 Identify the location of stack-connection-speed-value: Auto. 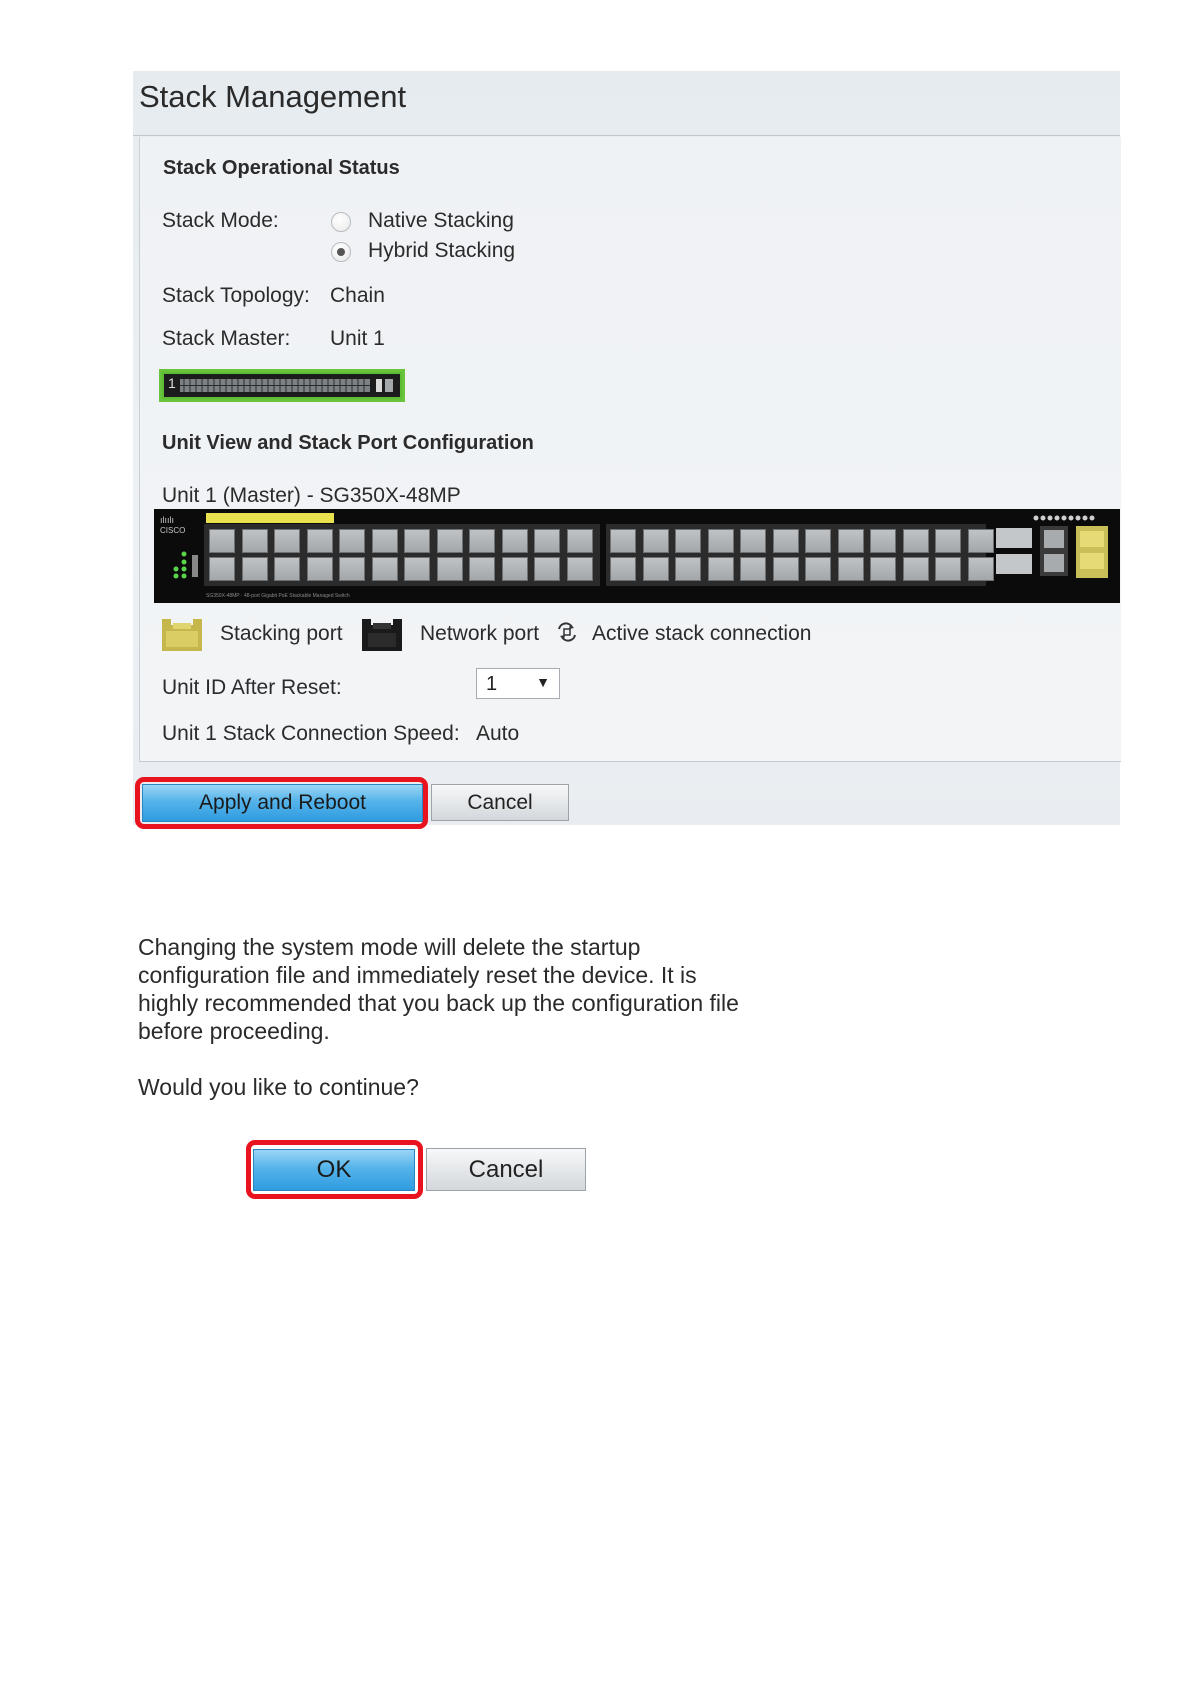
(498, 733).